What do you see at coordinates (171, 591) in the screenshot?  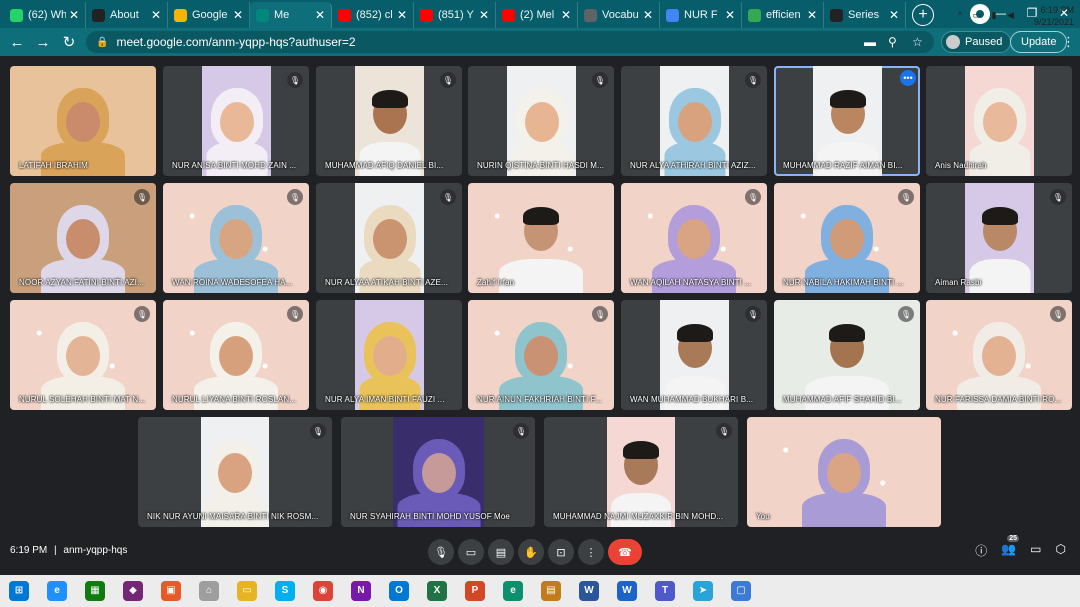 I see `taskbar-button: ▣` at bounding box center [171, 591].